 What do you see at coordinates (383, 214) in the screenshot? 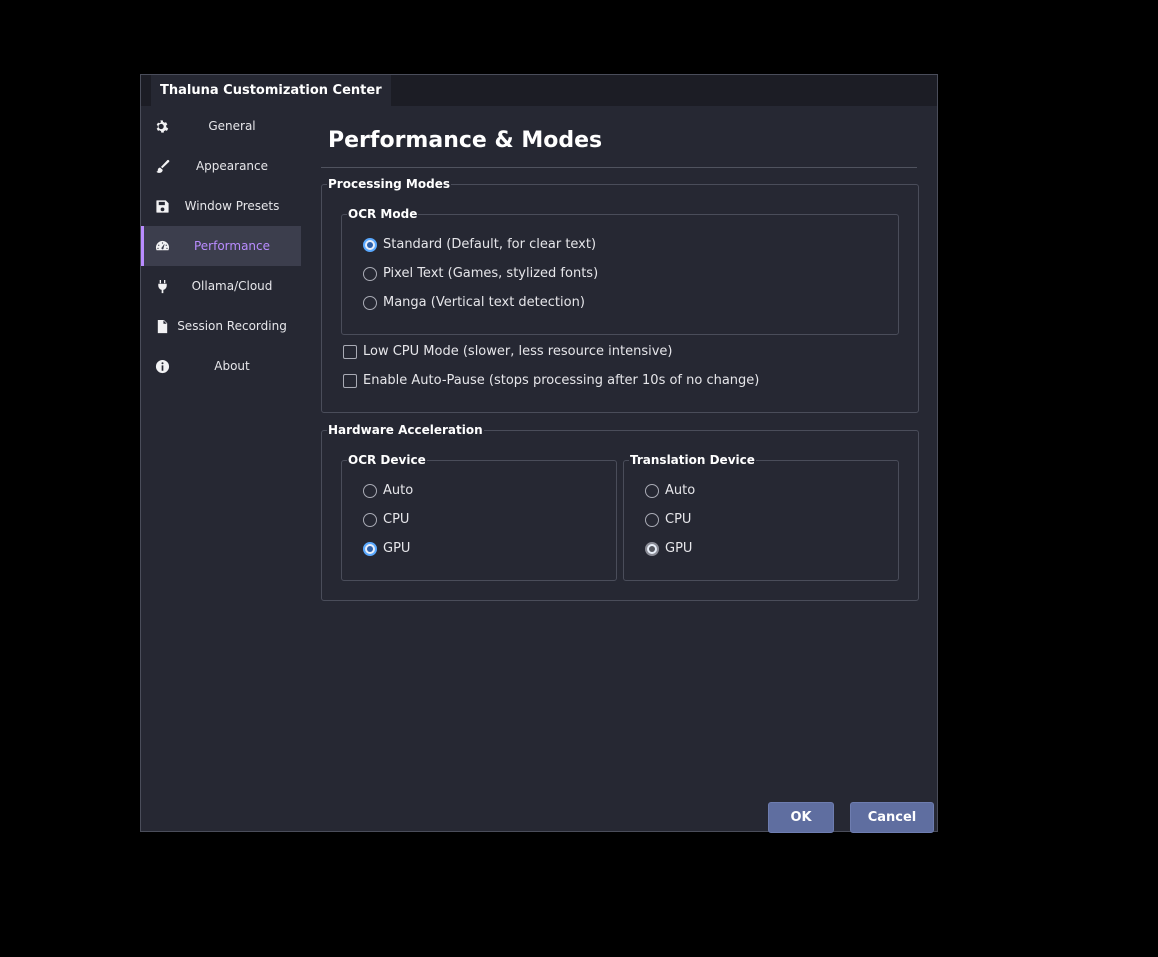
I see `group-title: OCR Mode` at bounding box center [383, 214].